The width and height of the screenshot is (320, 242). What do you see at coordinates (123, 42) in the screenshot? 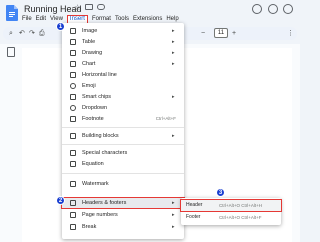
I see `menu-item-table: Table ▸` at bounding box center [123, 42].